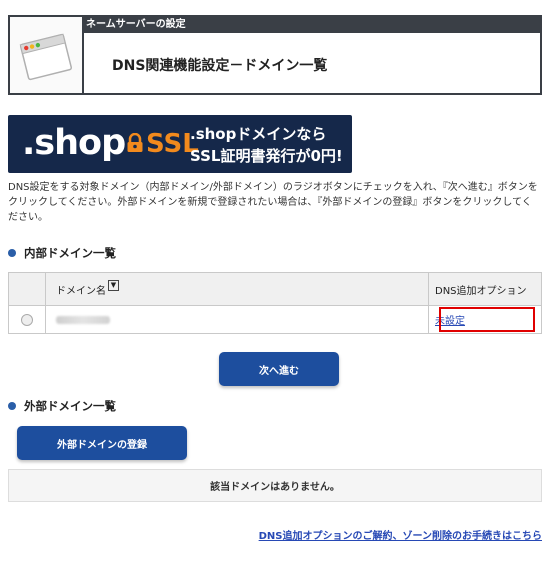 Image resolution: width=550 pixels, height=573 pixels. I want to click on window-icon, so click(47, 55).